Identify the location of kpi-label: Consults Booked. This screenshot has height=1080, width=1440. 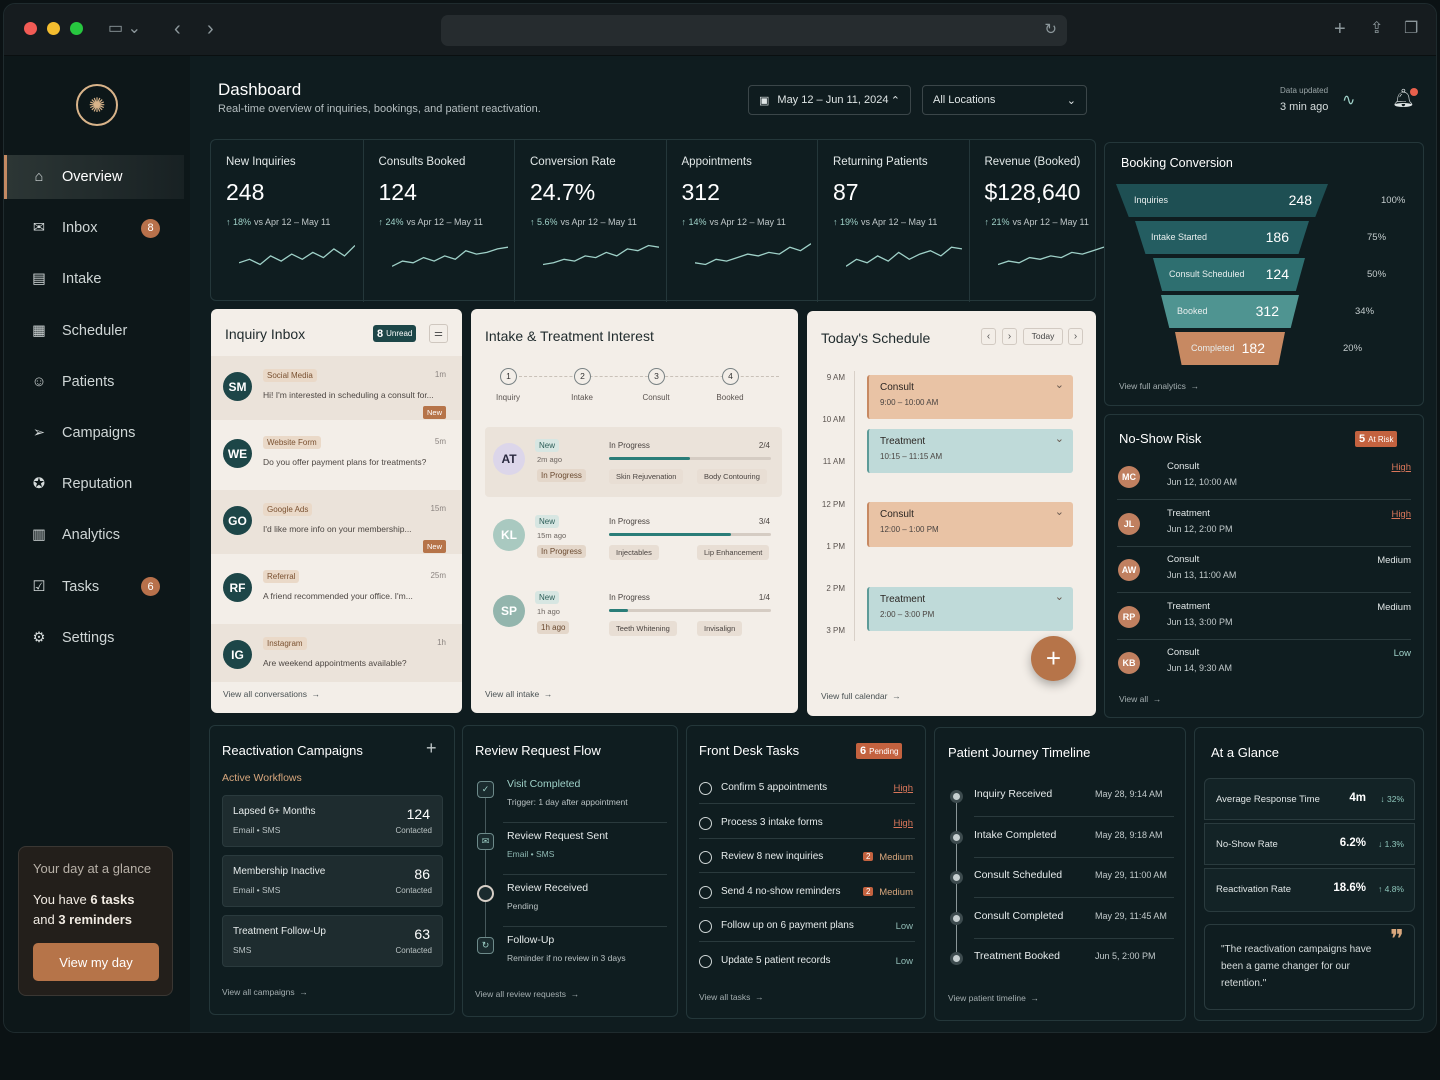
(422, 162).